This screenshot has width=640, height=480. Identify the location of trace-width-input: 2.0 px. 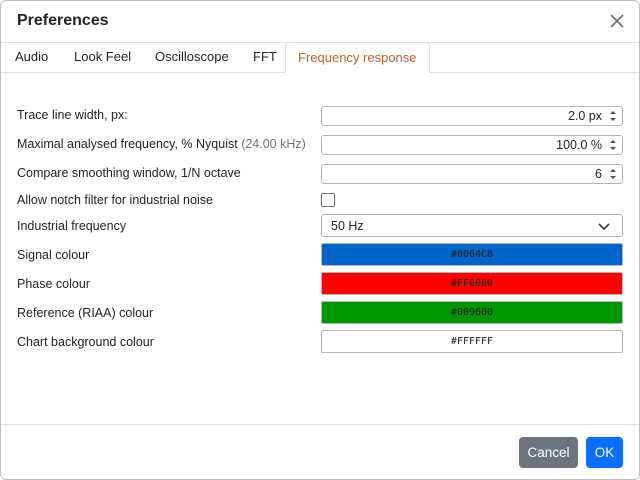
(472, 116).